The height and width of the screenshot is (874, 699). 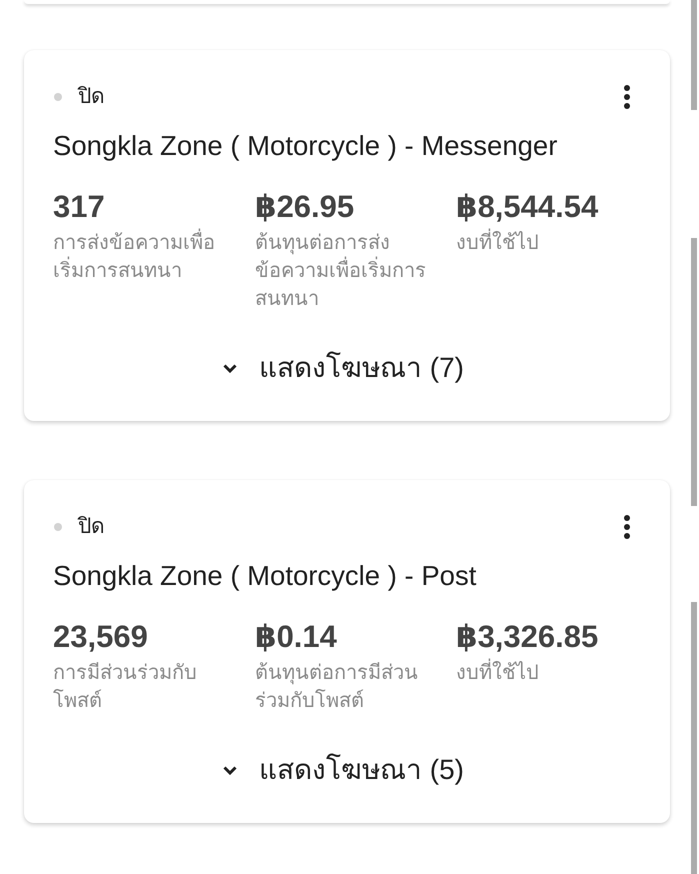 I want to click on metric-label: การมีส่วนร่วมกับโพสต์, so click(x=125, y=687).